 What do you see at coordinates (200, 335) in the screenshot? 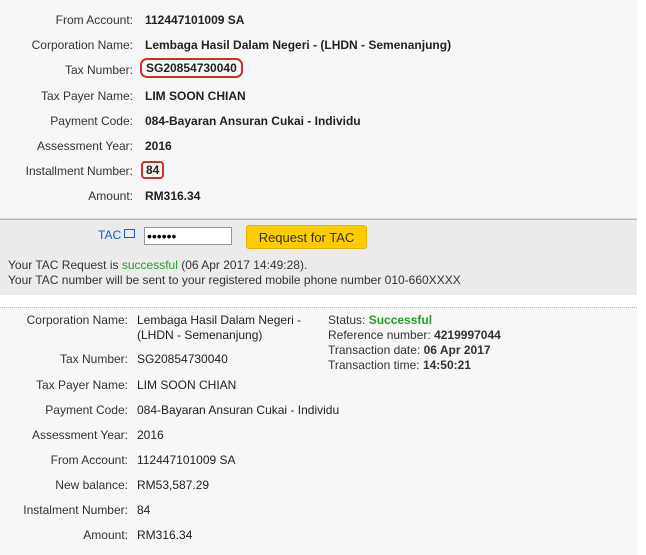
I see `receipt-corporation-name-line2: (LHDN - Semenanjung)` at bounding box center [200, 335].